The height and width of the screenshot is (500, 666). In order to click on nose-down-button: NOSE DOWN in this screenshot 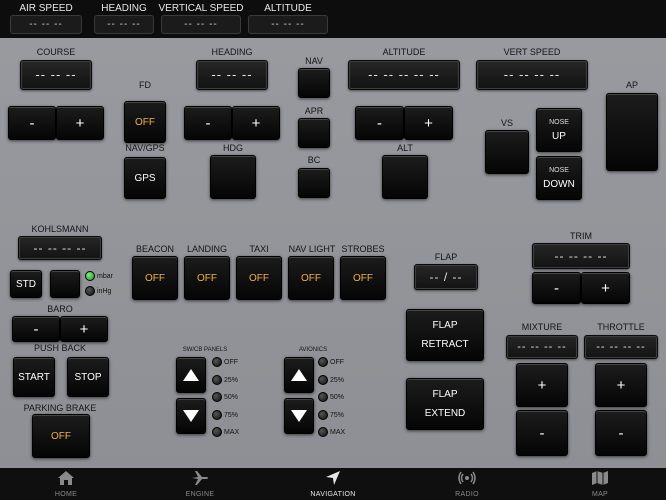, I will do `click(559, 178)`.